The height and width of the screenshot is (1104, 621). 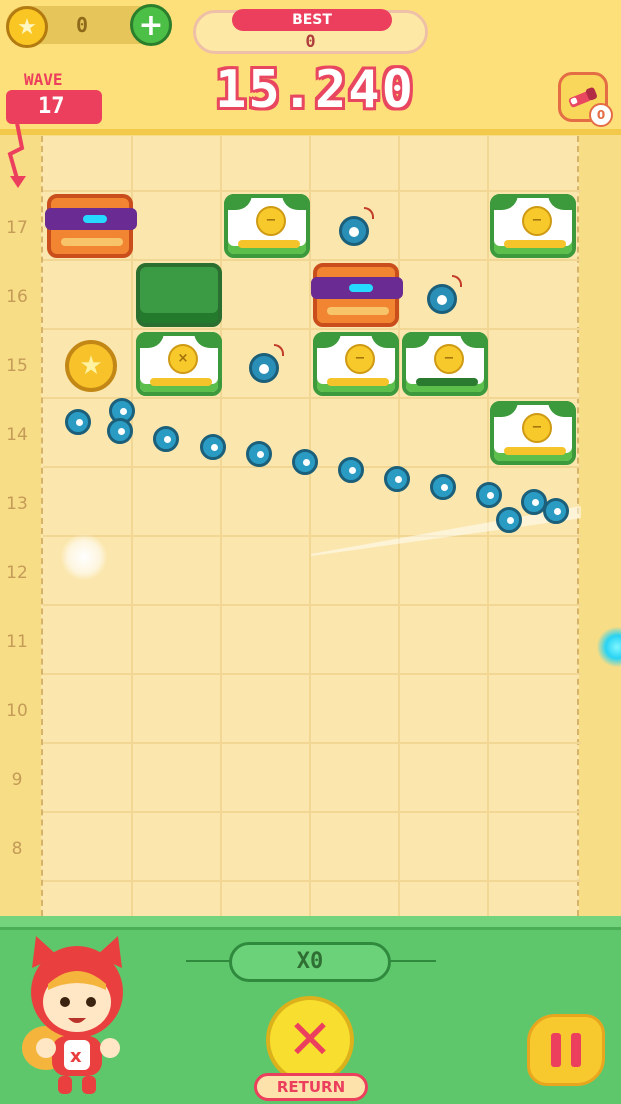 What do you see at coordinates (43, 79) in the screenshot?
I see `wave-label: WAVE` at bounding box center [43, 79].